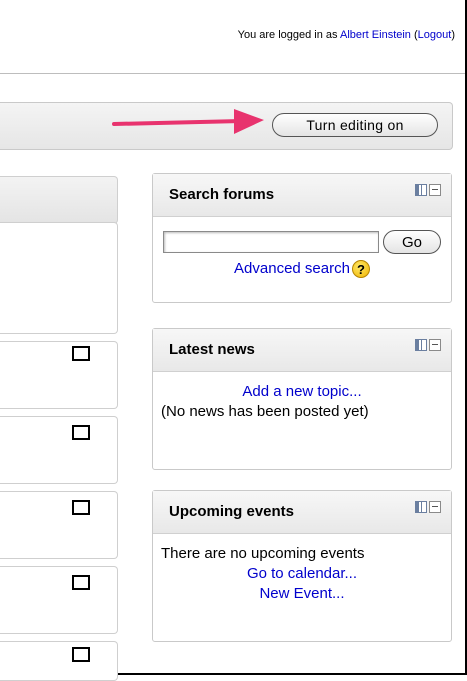 This screenshot has height=681, width=467. I want to click on turn-editing-on-button: Turn editing on, so click(355, 125).